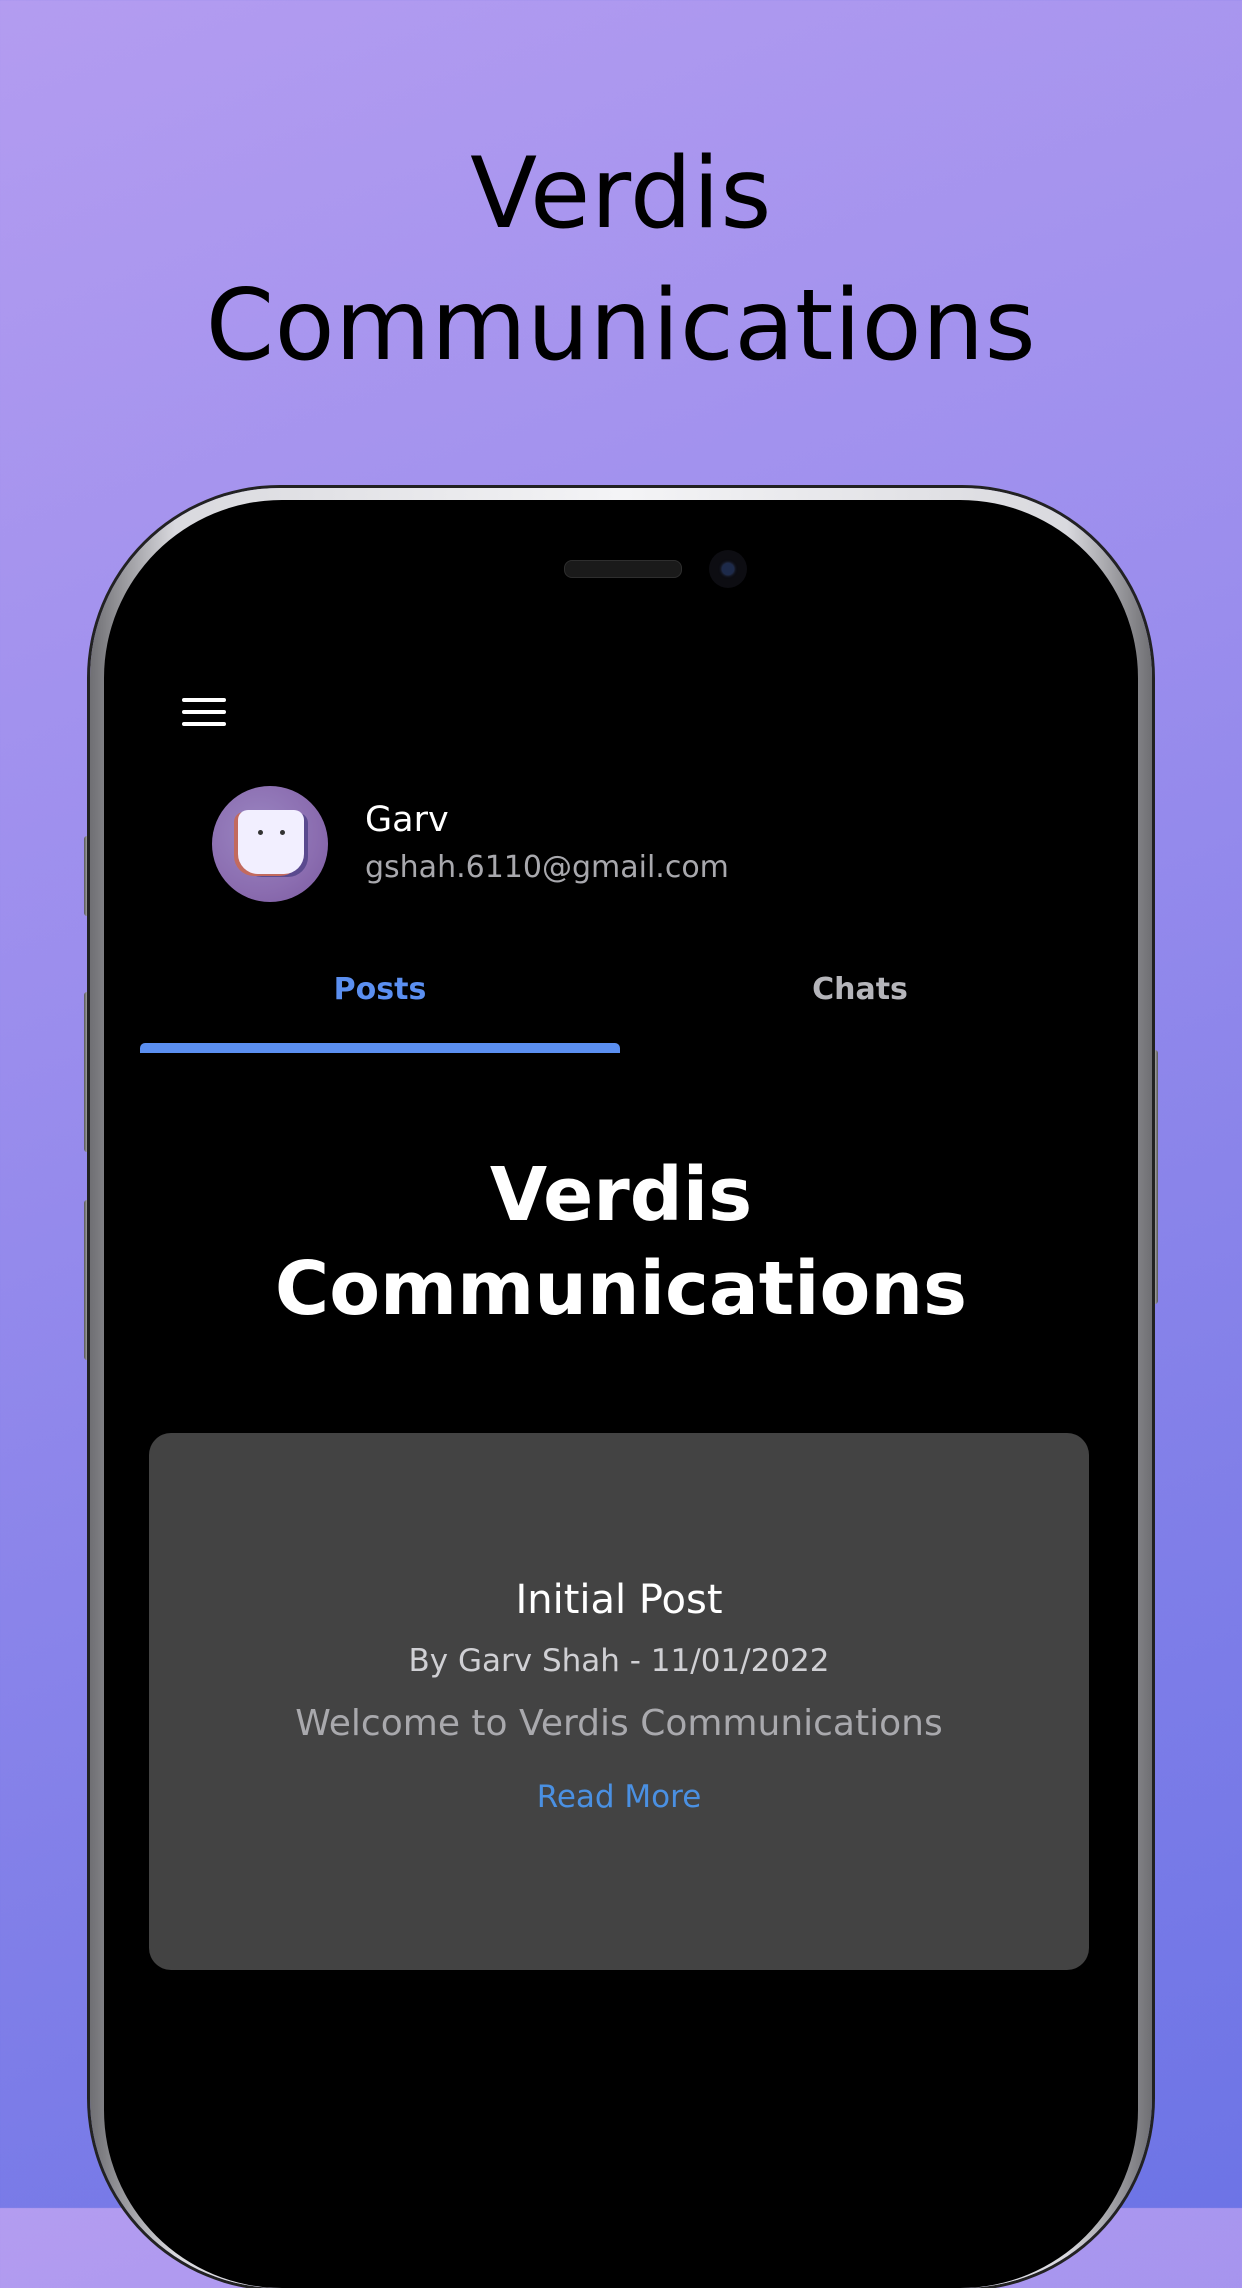 This screenshot has width=1242, height=2288. What do you see at coordinates (380, 989) in the screenshot?
I see `tab-posts: Posts` at bounding box center [380, 989].